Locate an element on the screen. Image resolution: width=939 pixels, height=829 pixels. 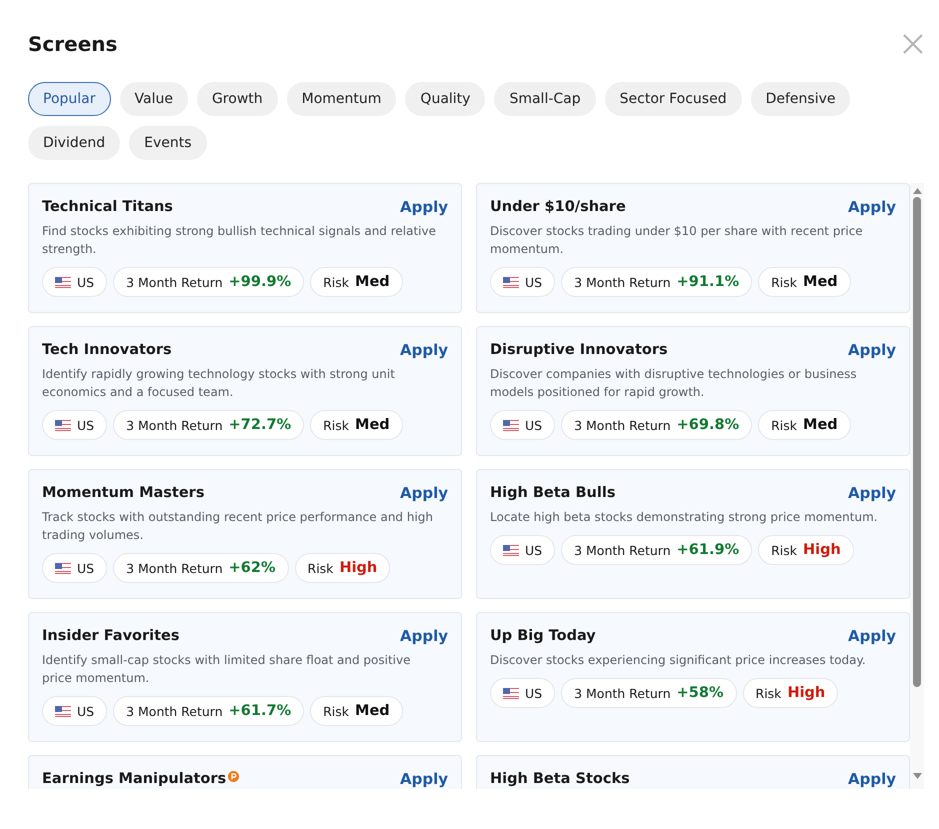
dialog-title: Screens is located at coordinates (73, 44).